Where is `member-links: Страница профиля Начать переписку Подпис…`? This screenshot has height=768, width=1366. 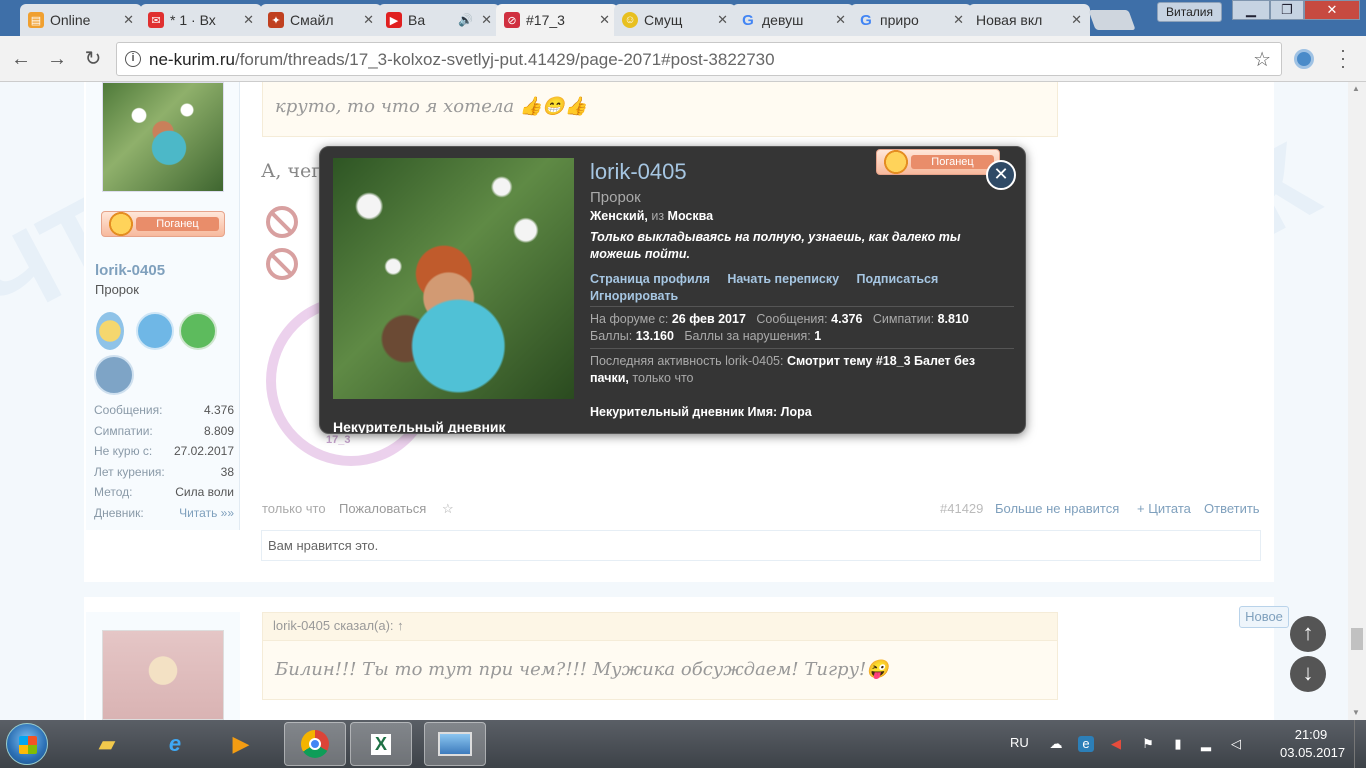 member-links: Страница профиля Начать переписку Подпис… is located at coordinates (800, 288).